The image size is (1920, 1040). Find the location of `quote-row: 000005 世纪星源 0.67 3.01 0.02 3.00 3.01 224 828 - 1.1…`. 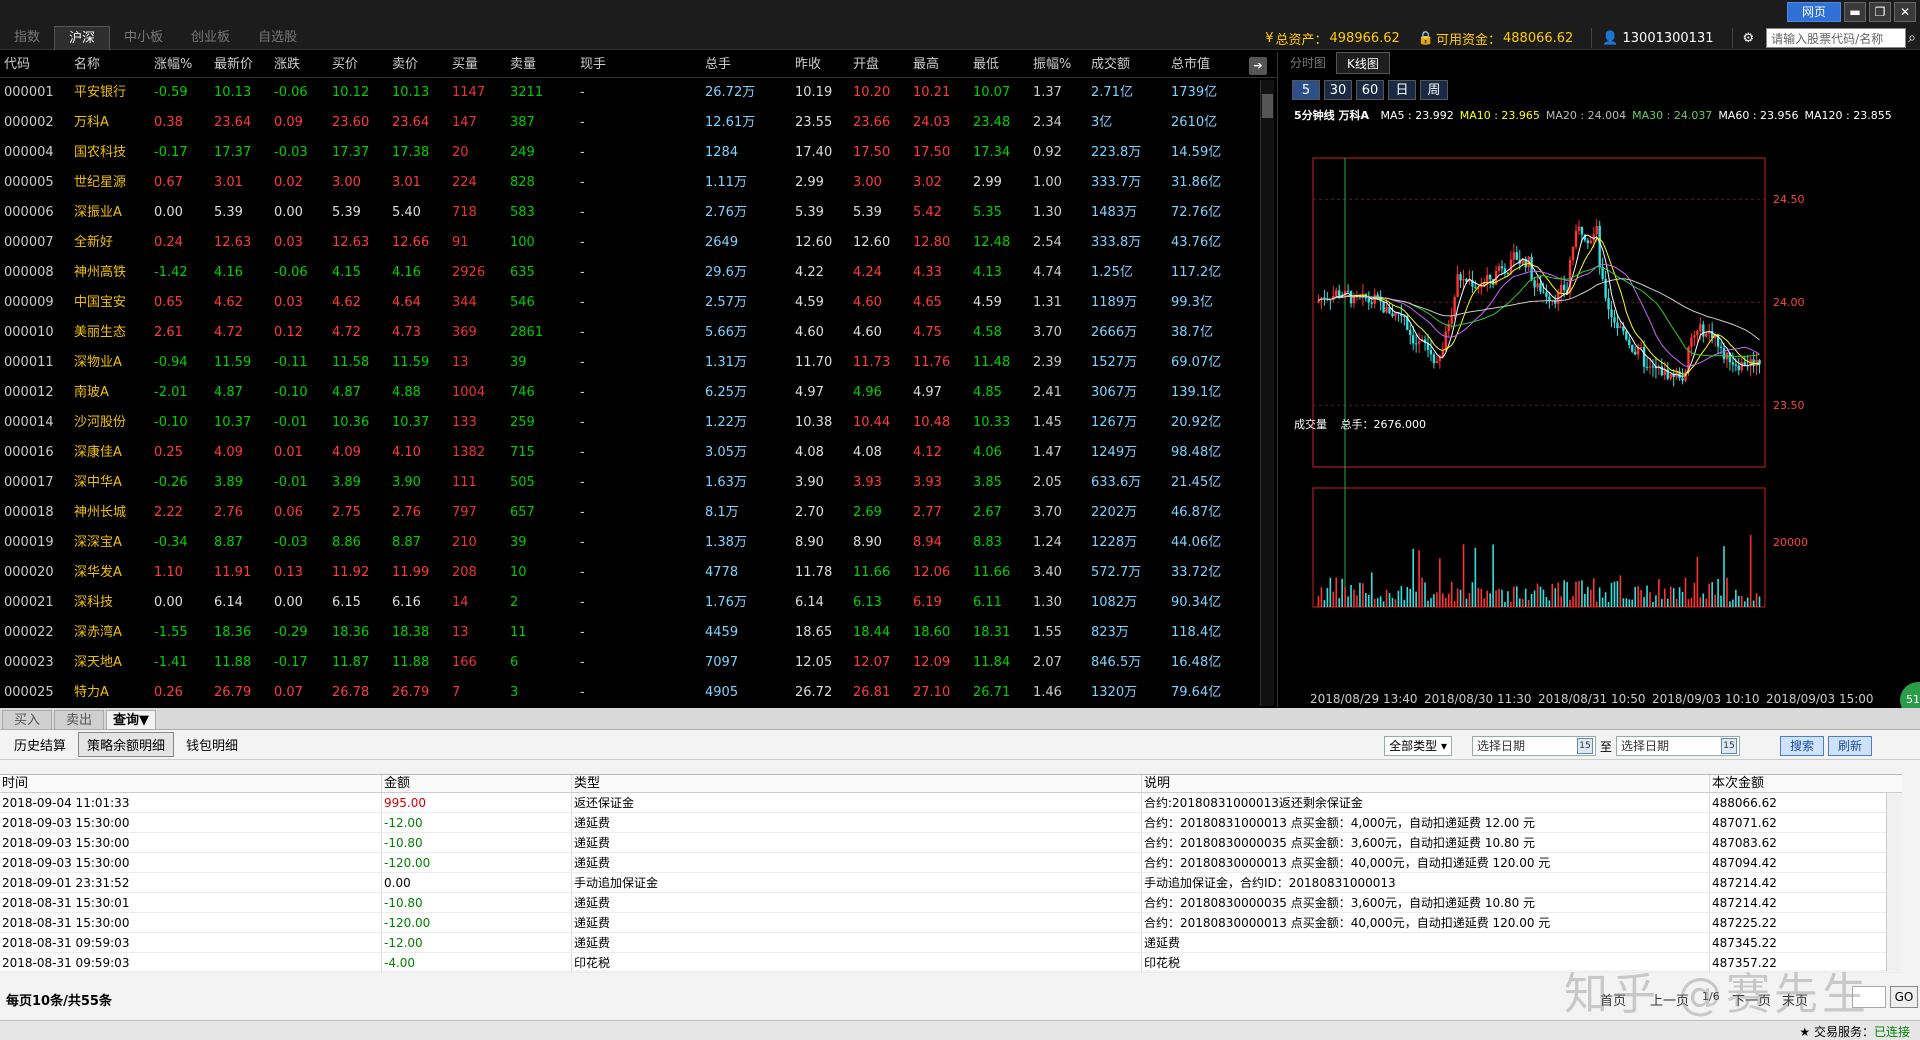

quote-row: 000005 世纪星源 0.67 3.01 0.02 3.00 3.01 224 828 - 1.1… is located at coordinates (638, 183).